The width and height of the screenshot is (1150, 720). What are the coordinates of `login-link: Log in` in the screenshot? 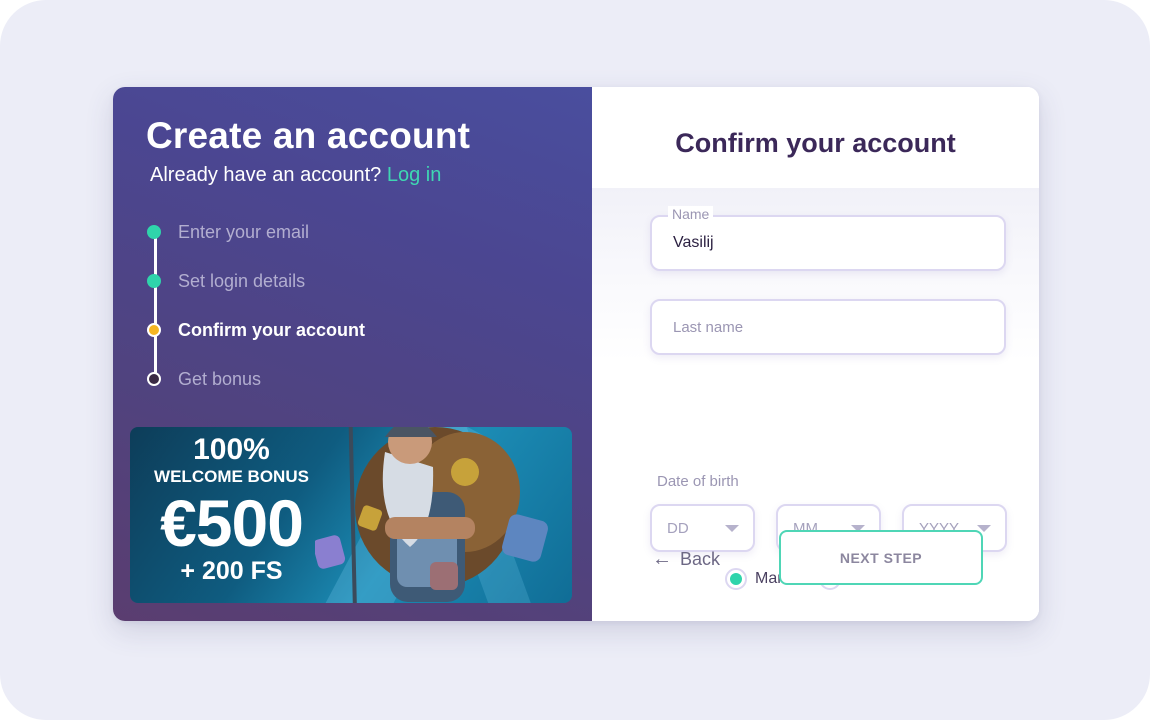 It's located at (414, 175).